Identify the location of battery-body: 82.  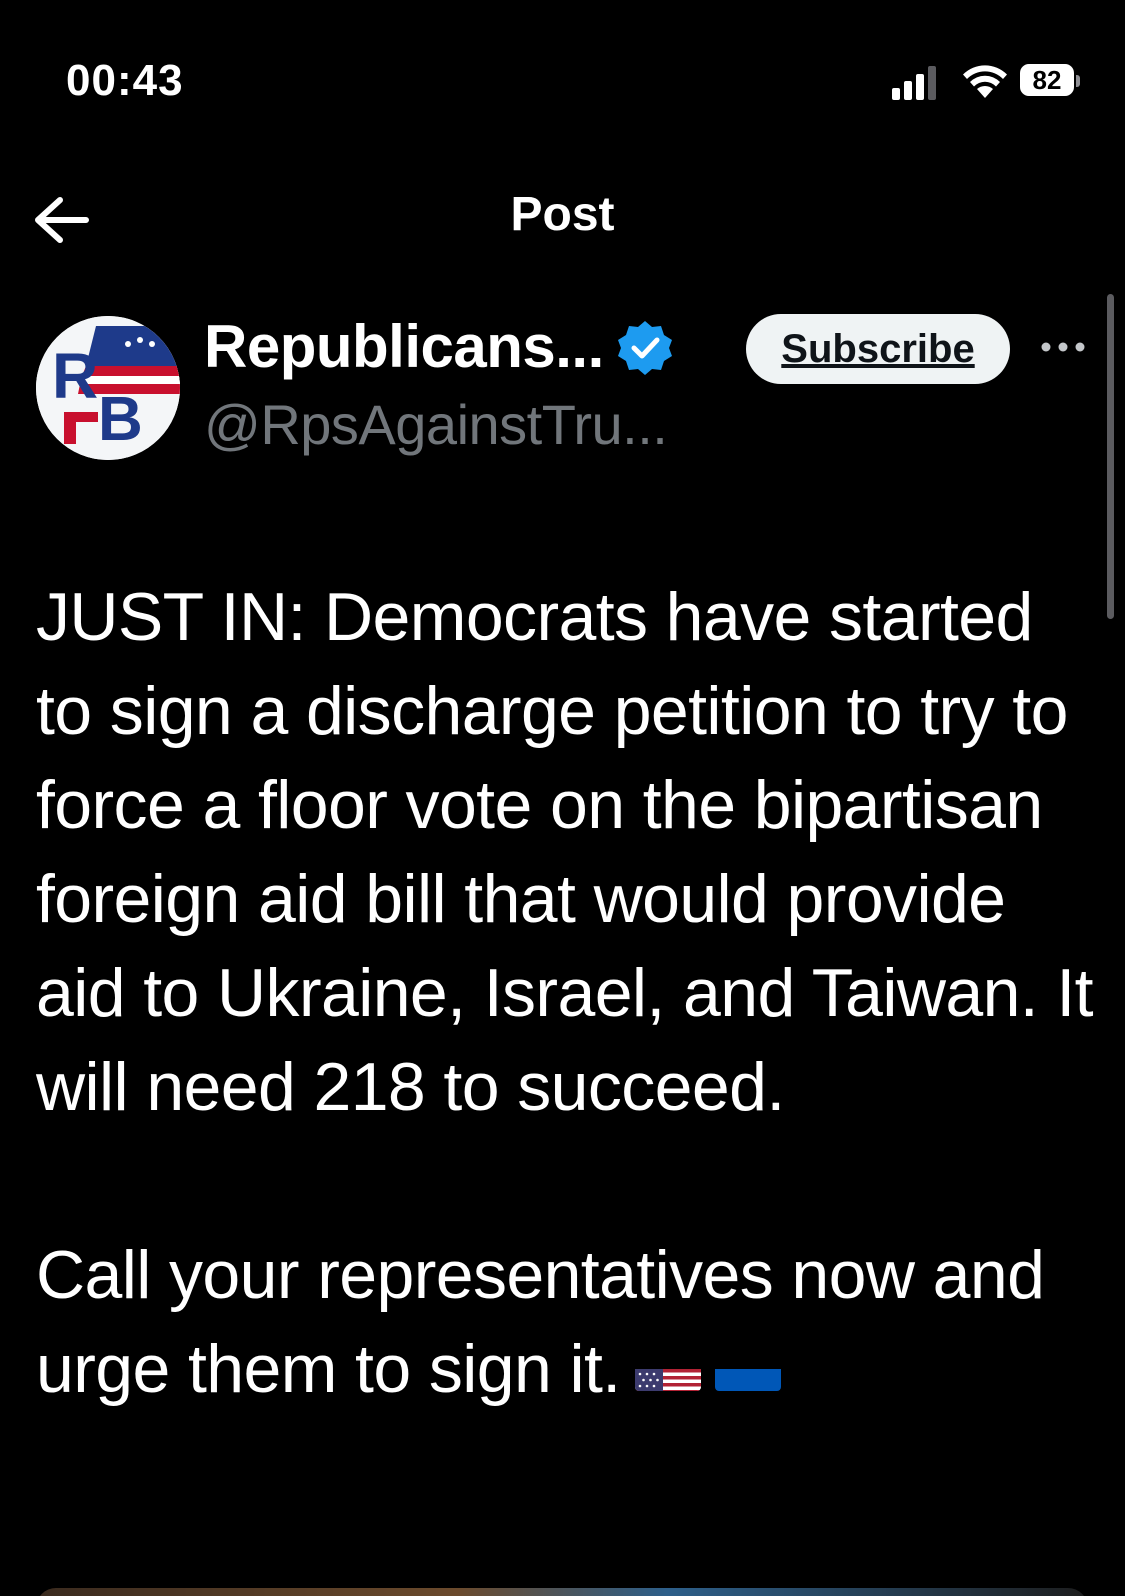
(1047, 80).